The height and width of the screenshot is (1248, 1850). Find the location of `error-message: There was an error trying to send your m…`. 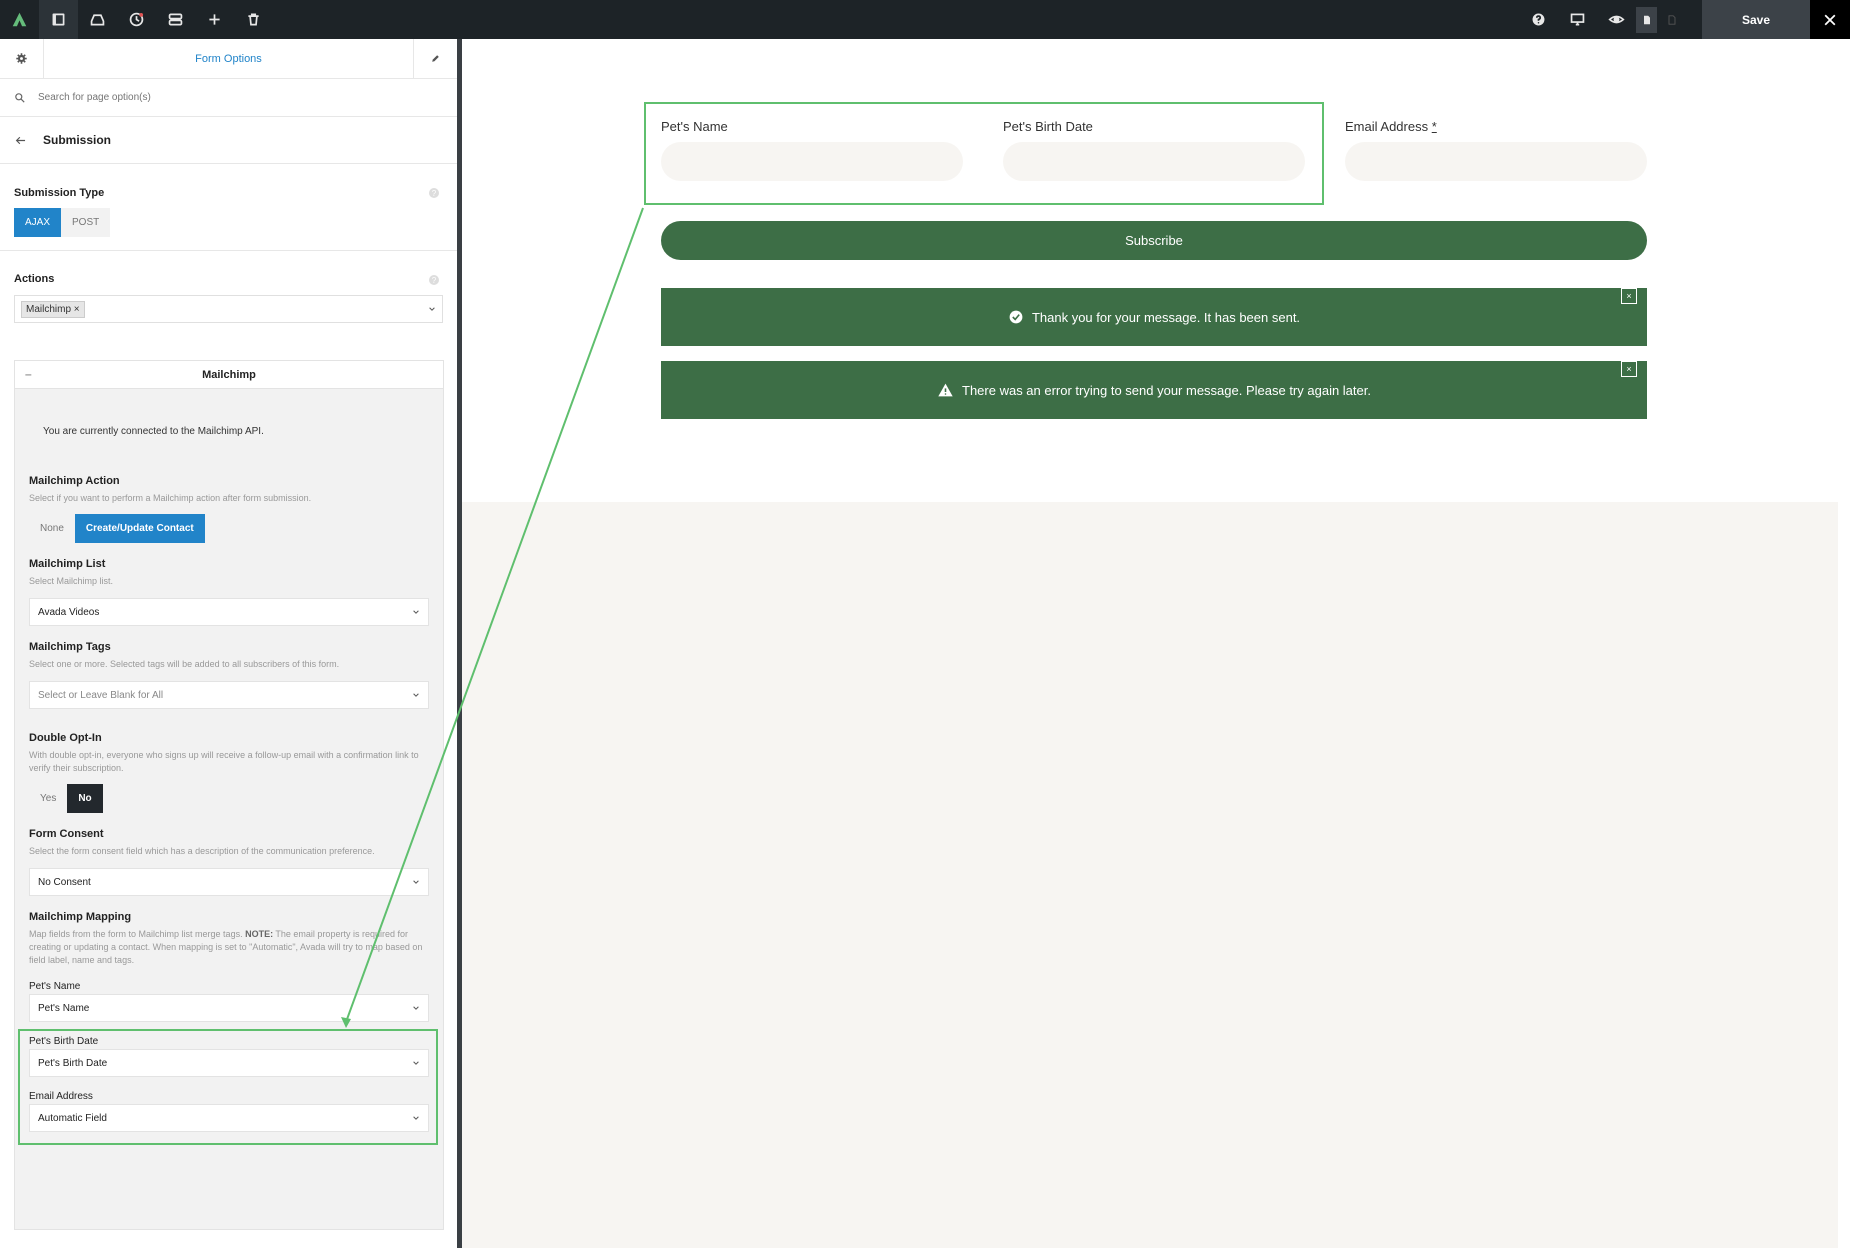

error-message: There was an error trying to send your m… is located at coordinates (1166, 390).